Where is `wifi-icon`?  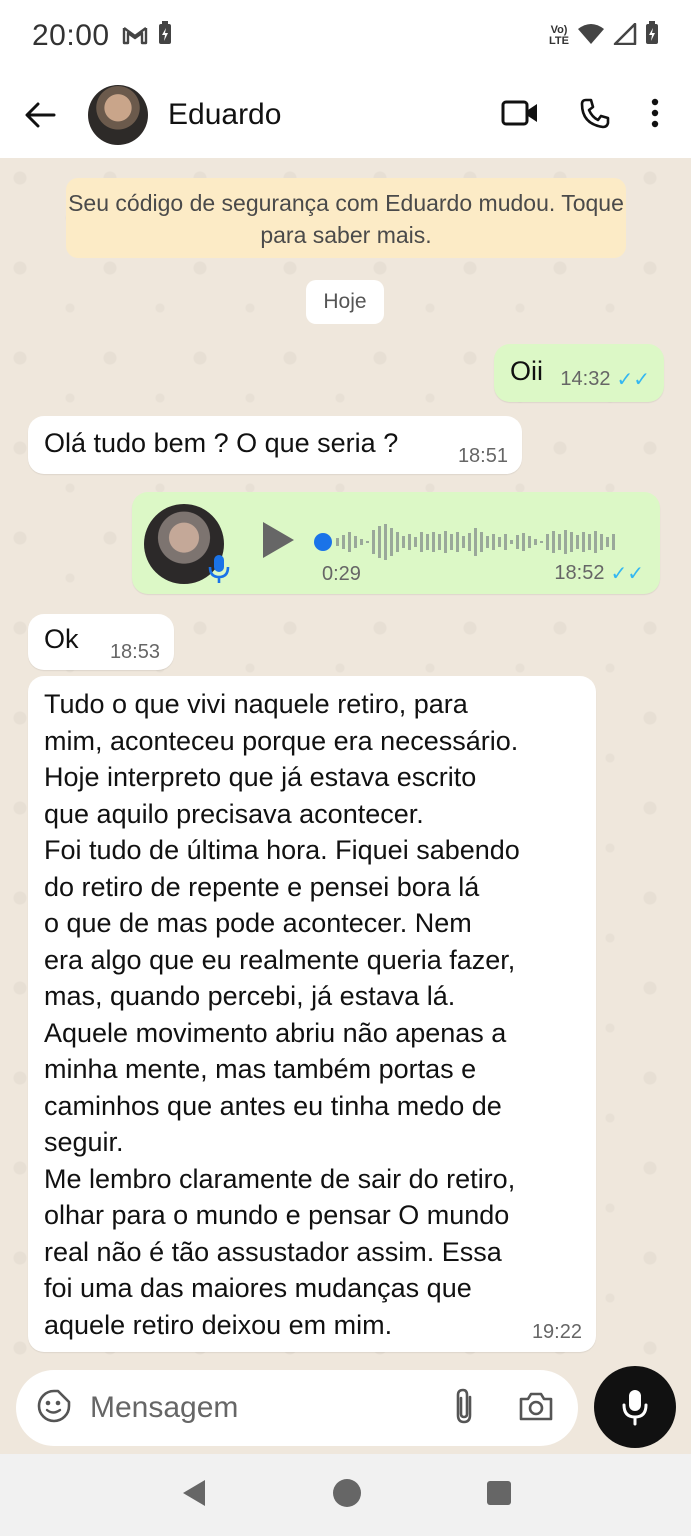
wifi-icon is located at coordinates (591, 36).